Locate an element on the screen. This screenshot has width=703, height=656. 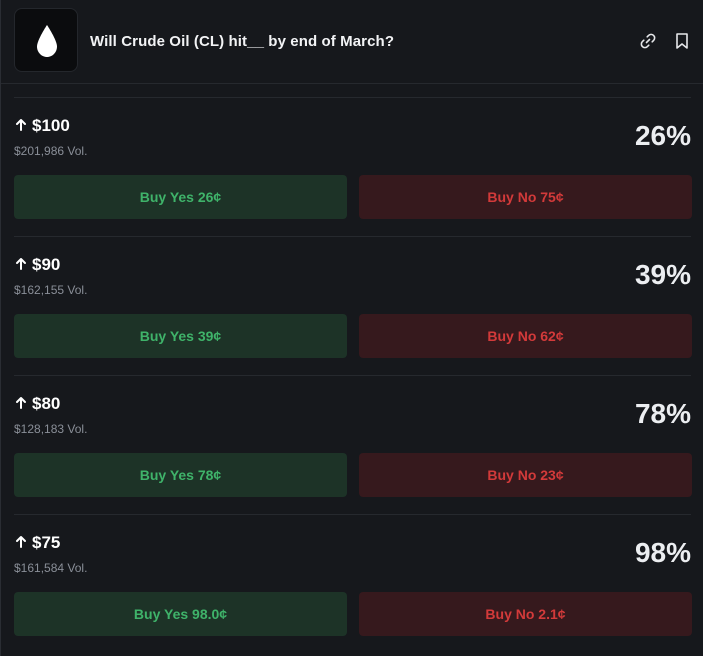
buy-yes-button: Buy Yes 26¢ is located at coordinates (180, 197).